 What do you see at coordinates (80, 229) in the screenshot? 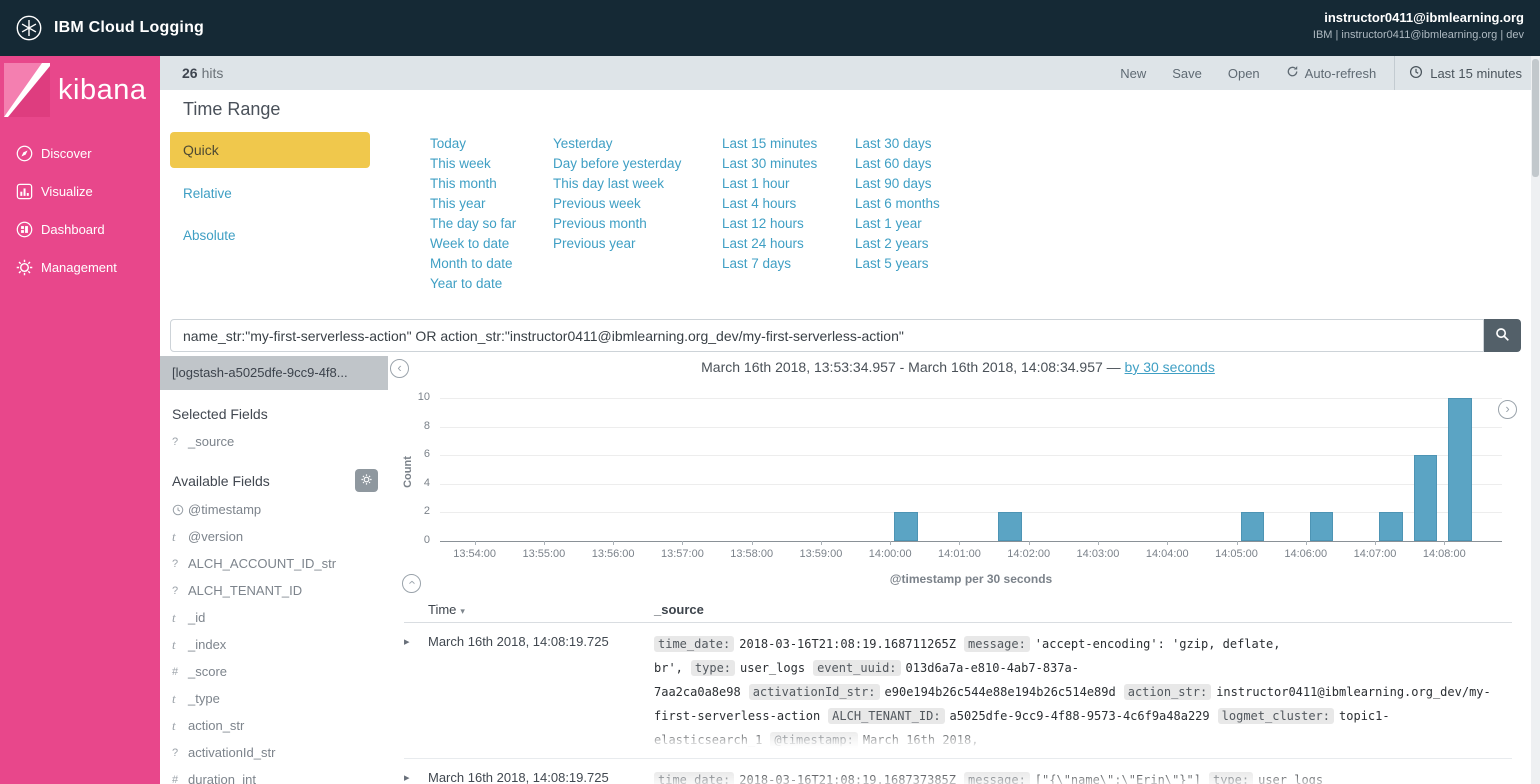
I see `sidebar-item-dashboard: Dashboard` at bounding box center [80, 229].